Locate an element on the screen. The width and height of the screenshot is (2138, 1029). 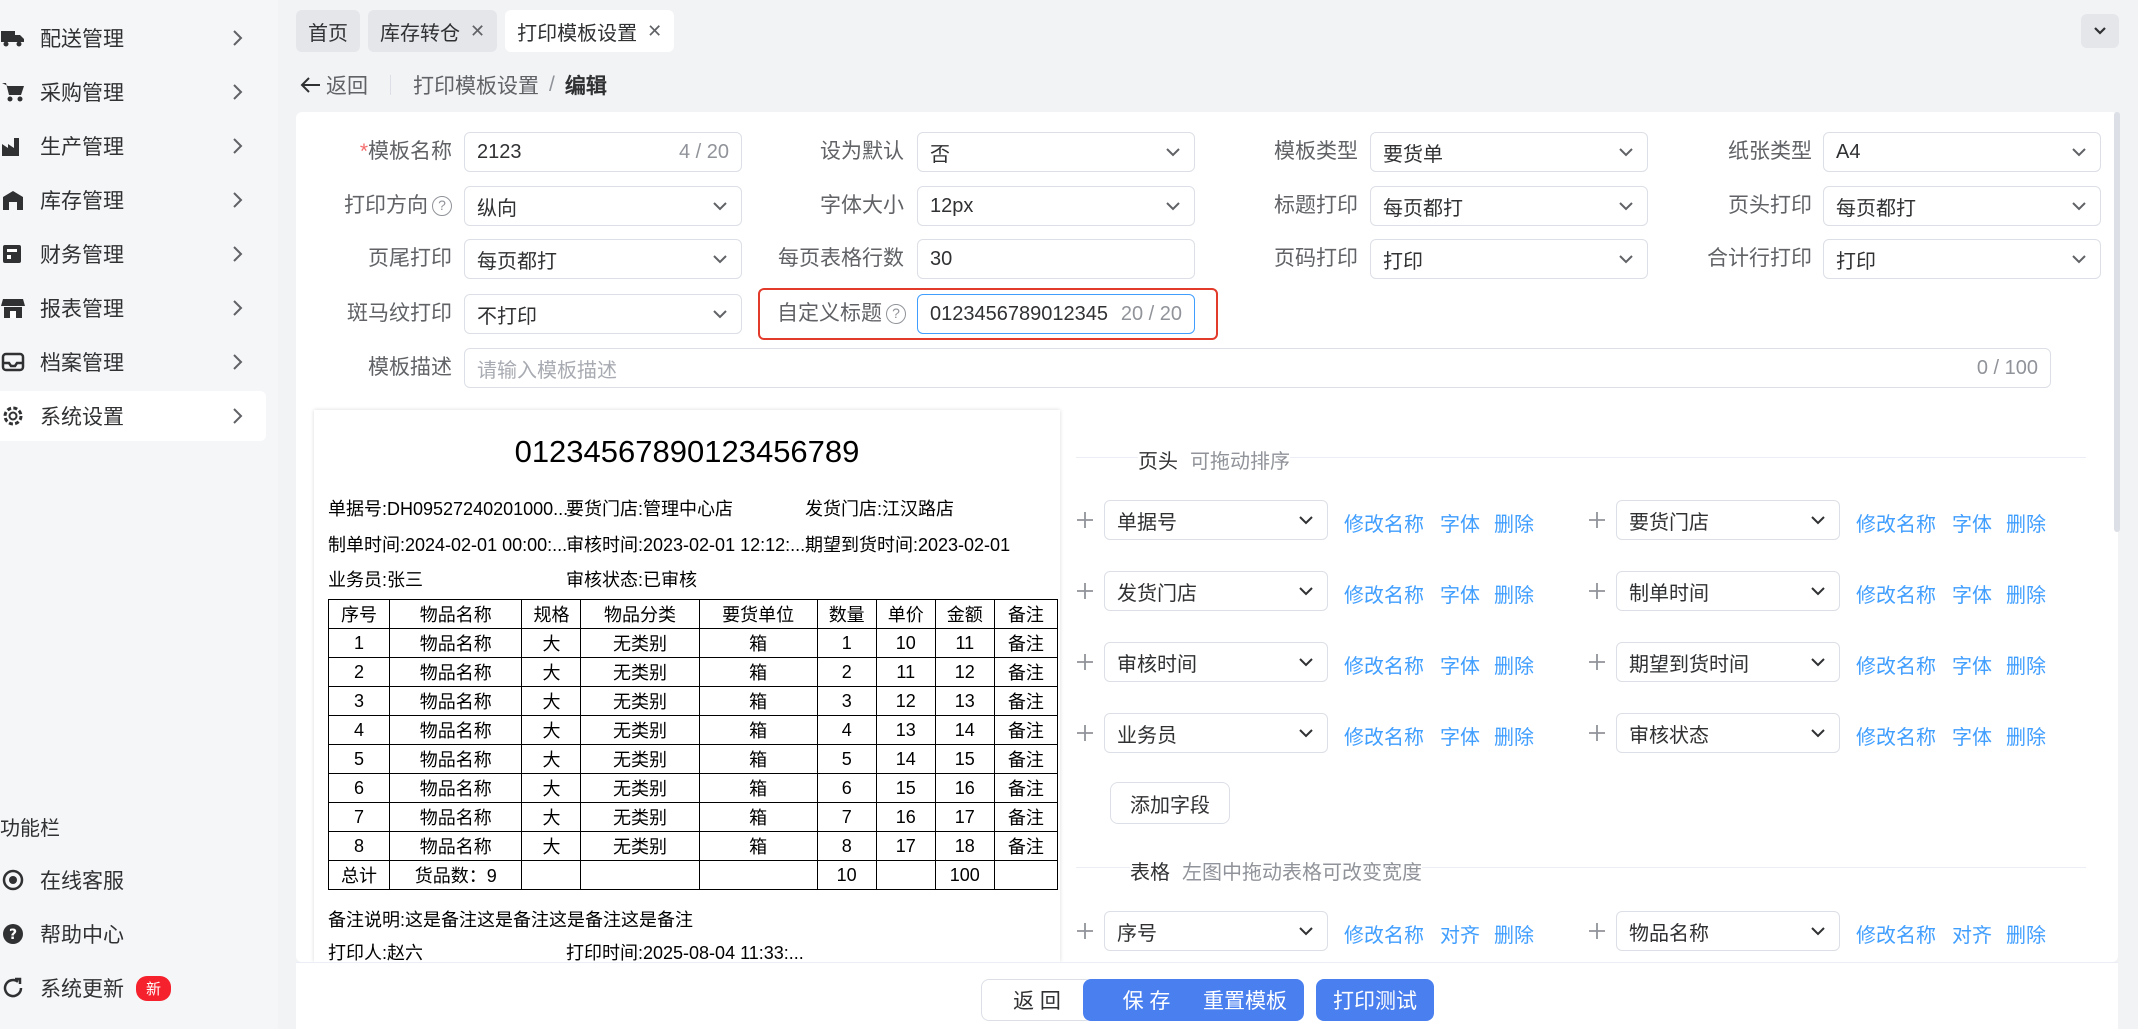
nav-item-production: 生产管理 is located at coordinates (133, 146).